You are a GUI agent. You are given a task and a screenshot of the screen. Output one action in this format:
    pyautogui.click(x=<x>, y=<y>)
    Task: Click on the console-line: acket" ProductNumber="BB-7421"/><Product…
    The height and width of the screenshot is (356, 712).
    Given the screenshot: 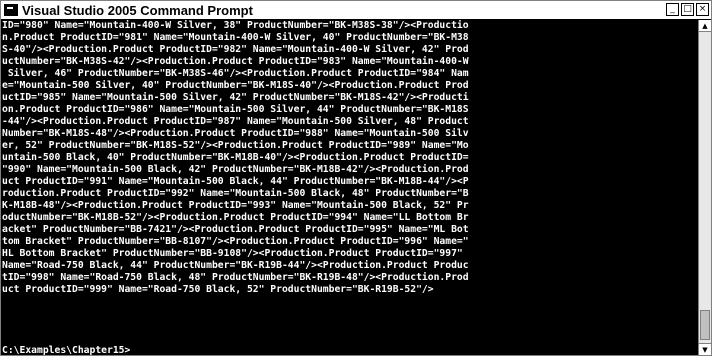 What is the action you would take?
    pyautogui.click(x=235, y=229)
    